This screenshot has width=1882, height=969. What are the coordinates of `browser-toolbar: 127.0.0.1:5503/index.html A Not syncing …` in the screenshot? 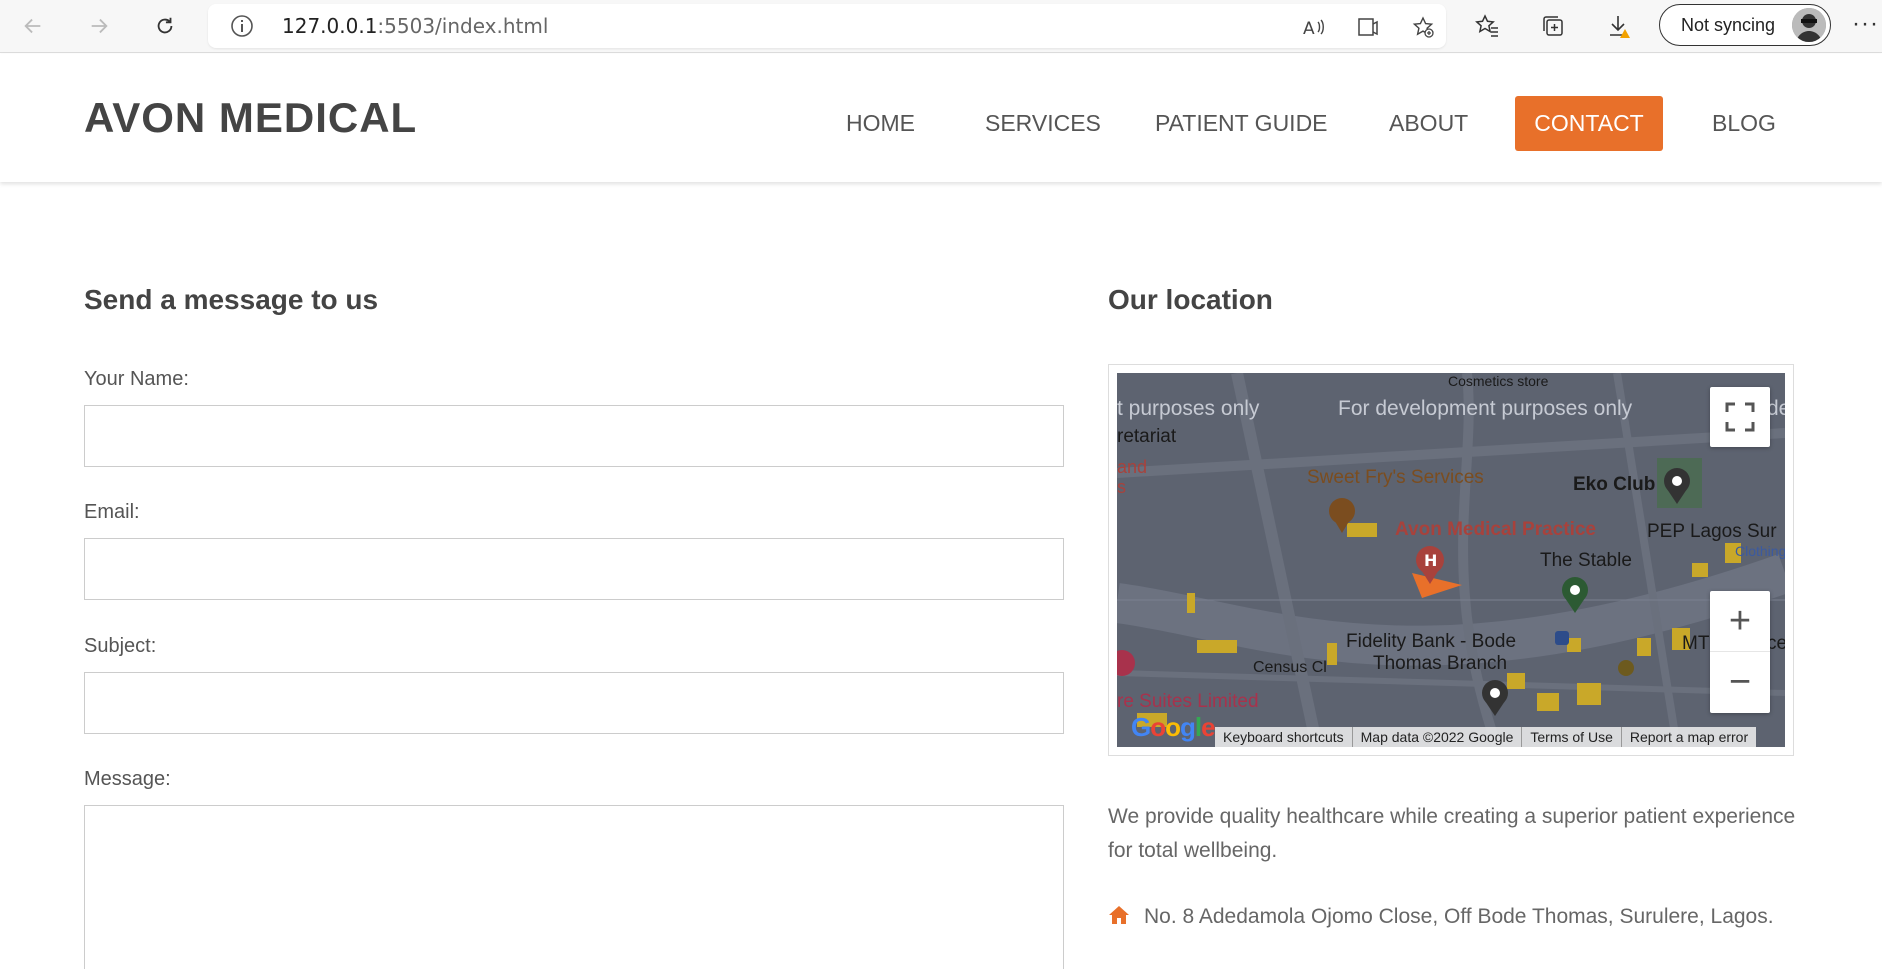 It's located at (941, 26).